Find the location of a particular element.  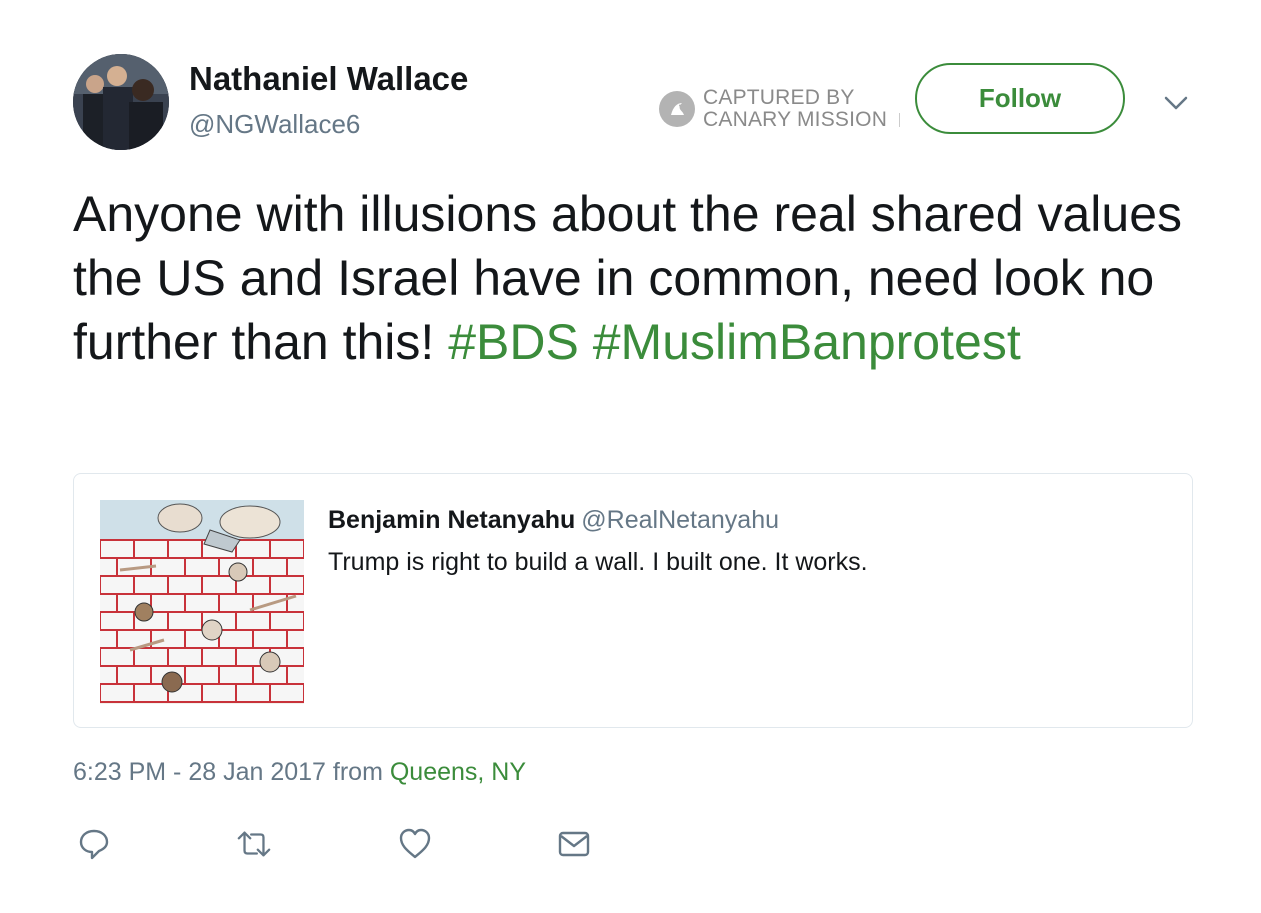

hashtag-muslimbanprotest: #MuslimBanprotest is located at coordinates (807, 342).